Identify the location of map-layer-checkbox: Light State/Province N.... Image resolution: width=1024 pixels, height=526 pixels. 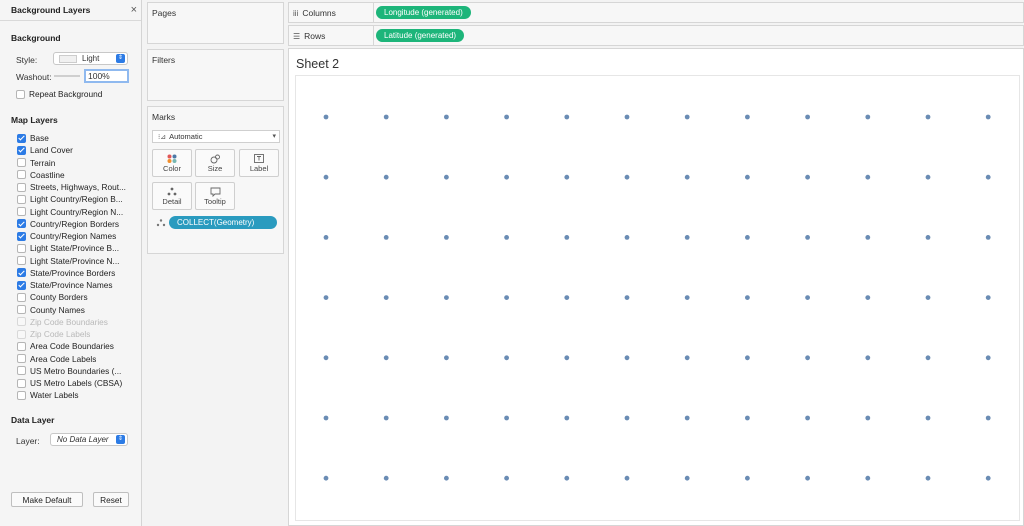
(78, 261).